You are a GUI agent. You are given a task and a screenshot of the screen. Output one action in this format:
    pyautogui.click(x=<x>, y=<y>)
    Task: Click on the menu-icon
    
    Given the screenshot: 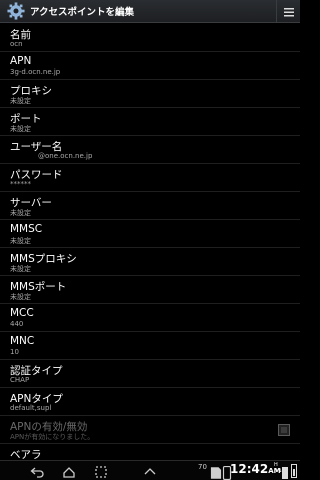 What is the action you would take?
    pyautogui.click(x=288, y=11)
    